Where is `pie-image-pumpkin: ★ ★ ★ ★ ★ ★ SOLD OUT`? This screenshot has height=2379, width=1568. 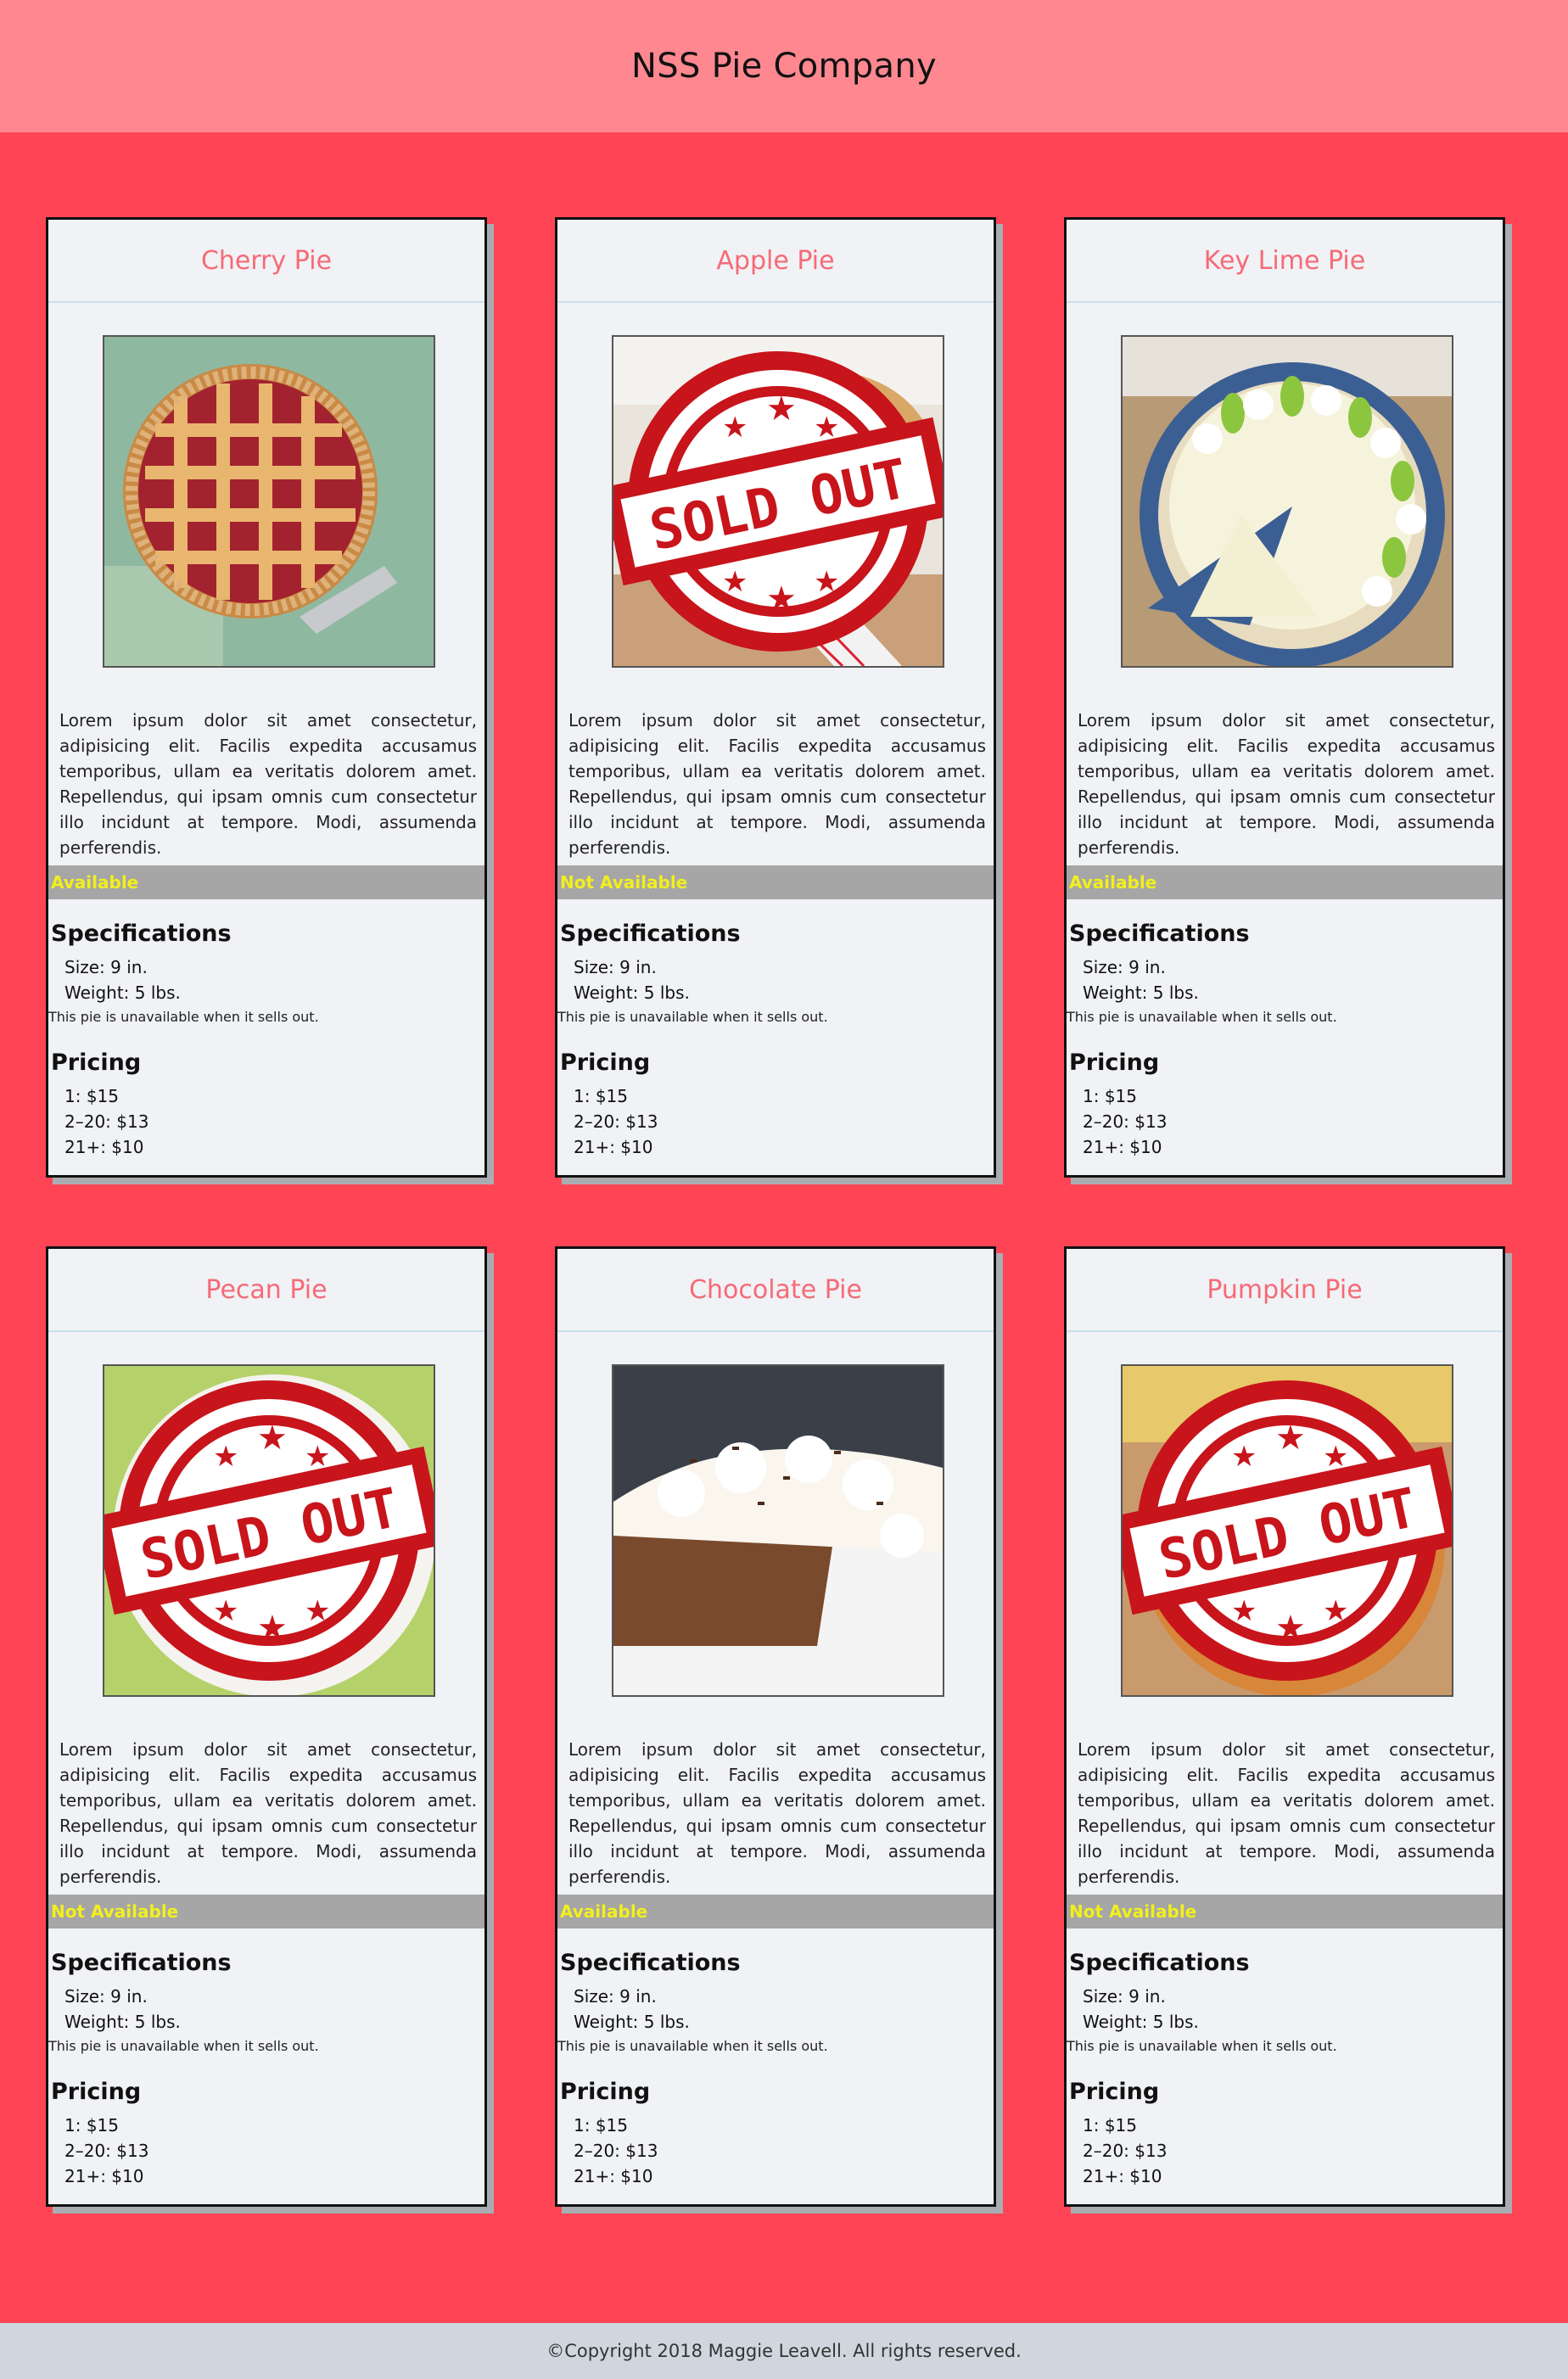 pie-image-pumpkin: ★ ★ ★ ★ ★ ★ SOLD OUT is located at coordinates (1287, 1530).